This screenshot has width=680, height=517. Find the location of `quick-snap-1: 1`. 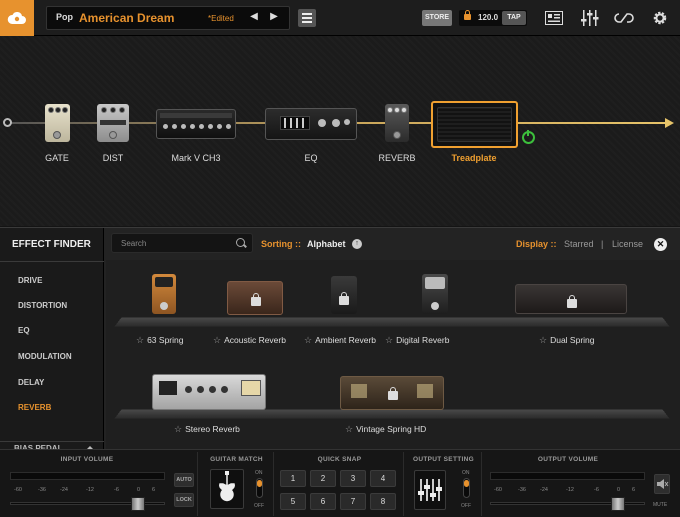

quick-snap-1: 1 is located at coordinates (293, 478).